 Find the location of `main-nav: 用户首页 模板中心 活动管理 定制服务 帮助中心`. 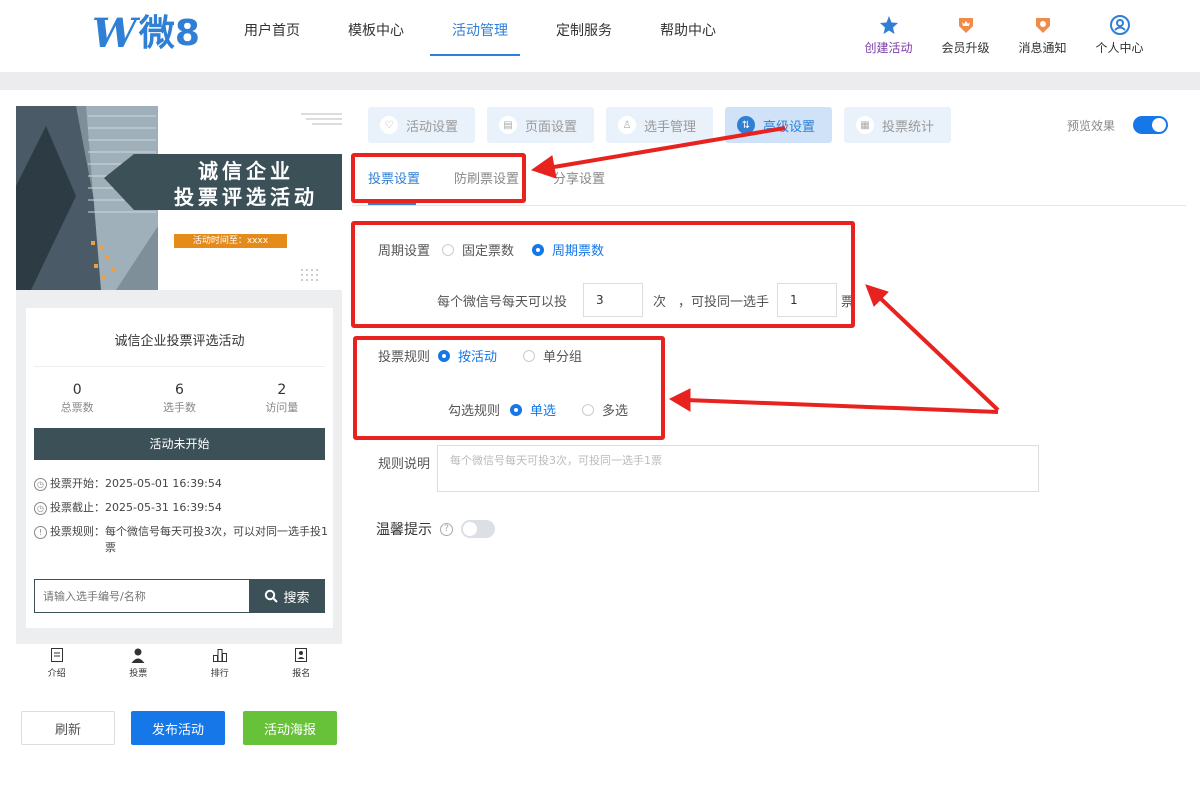

main-nav: 用户首页 模板中心 活动管理 定制服务 帮助中心 is located at coordinates (480, 36).